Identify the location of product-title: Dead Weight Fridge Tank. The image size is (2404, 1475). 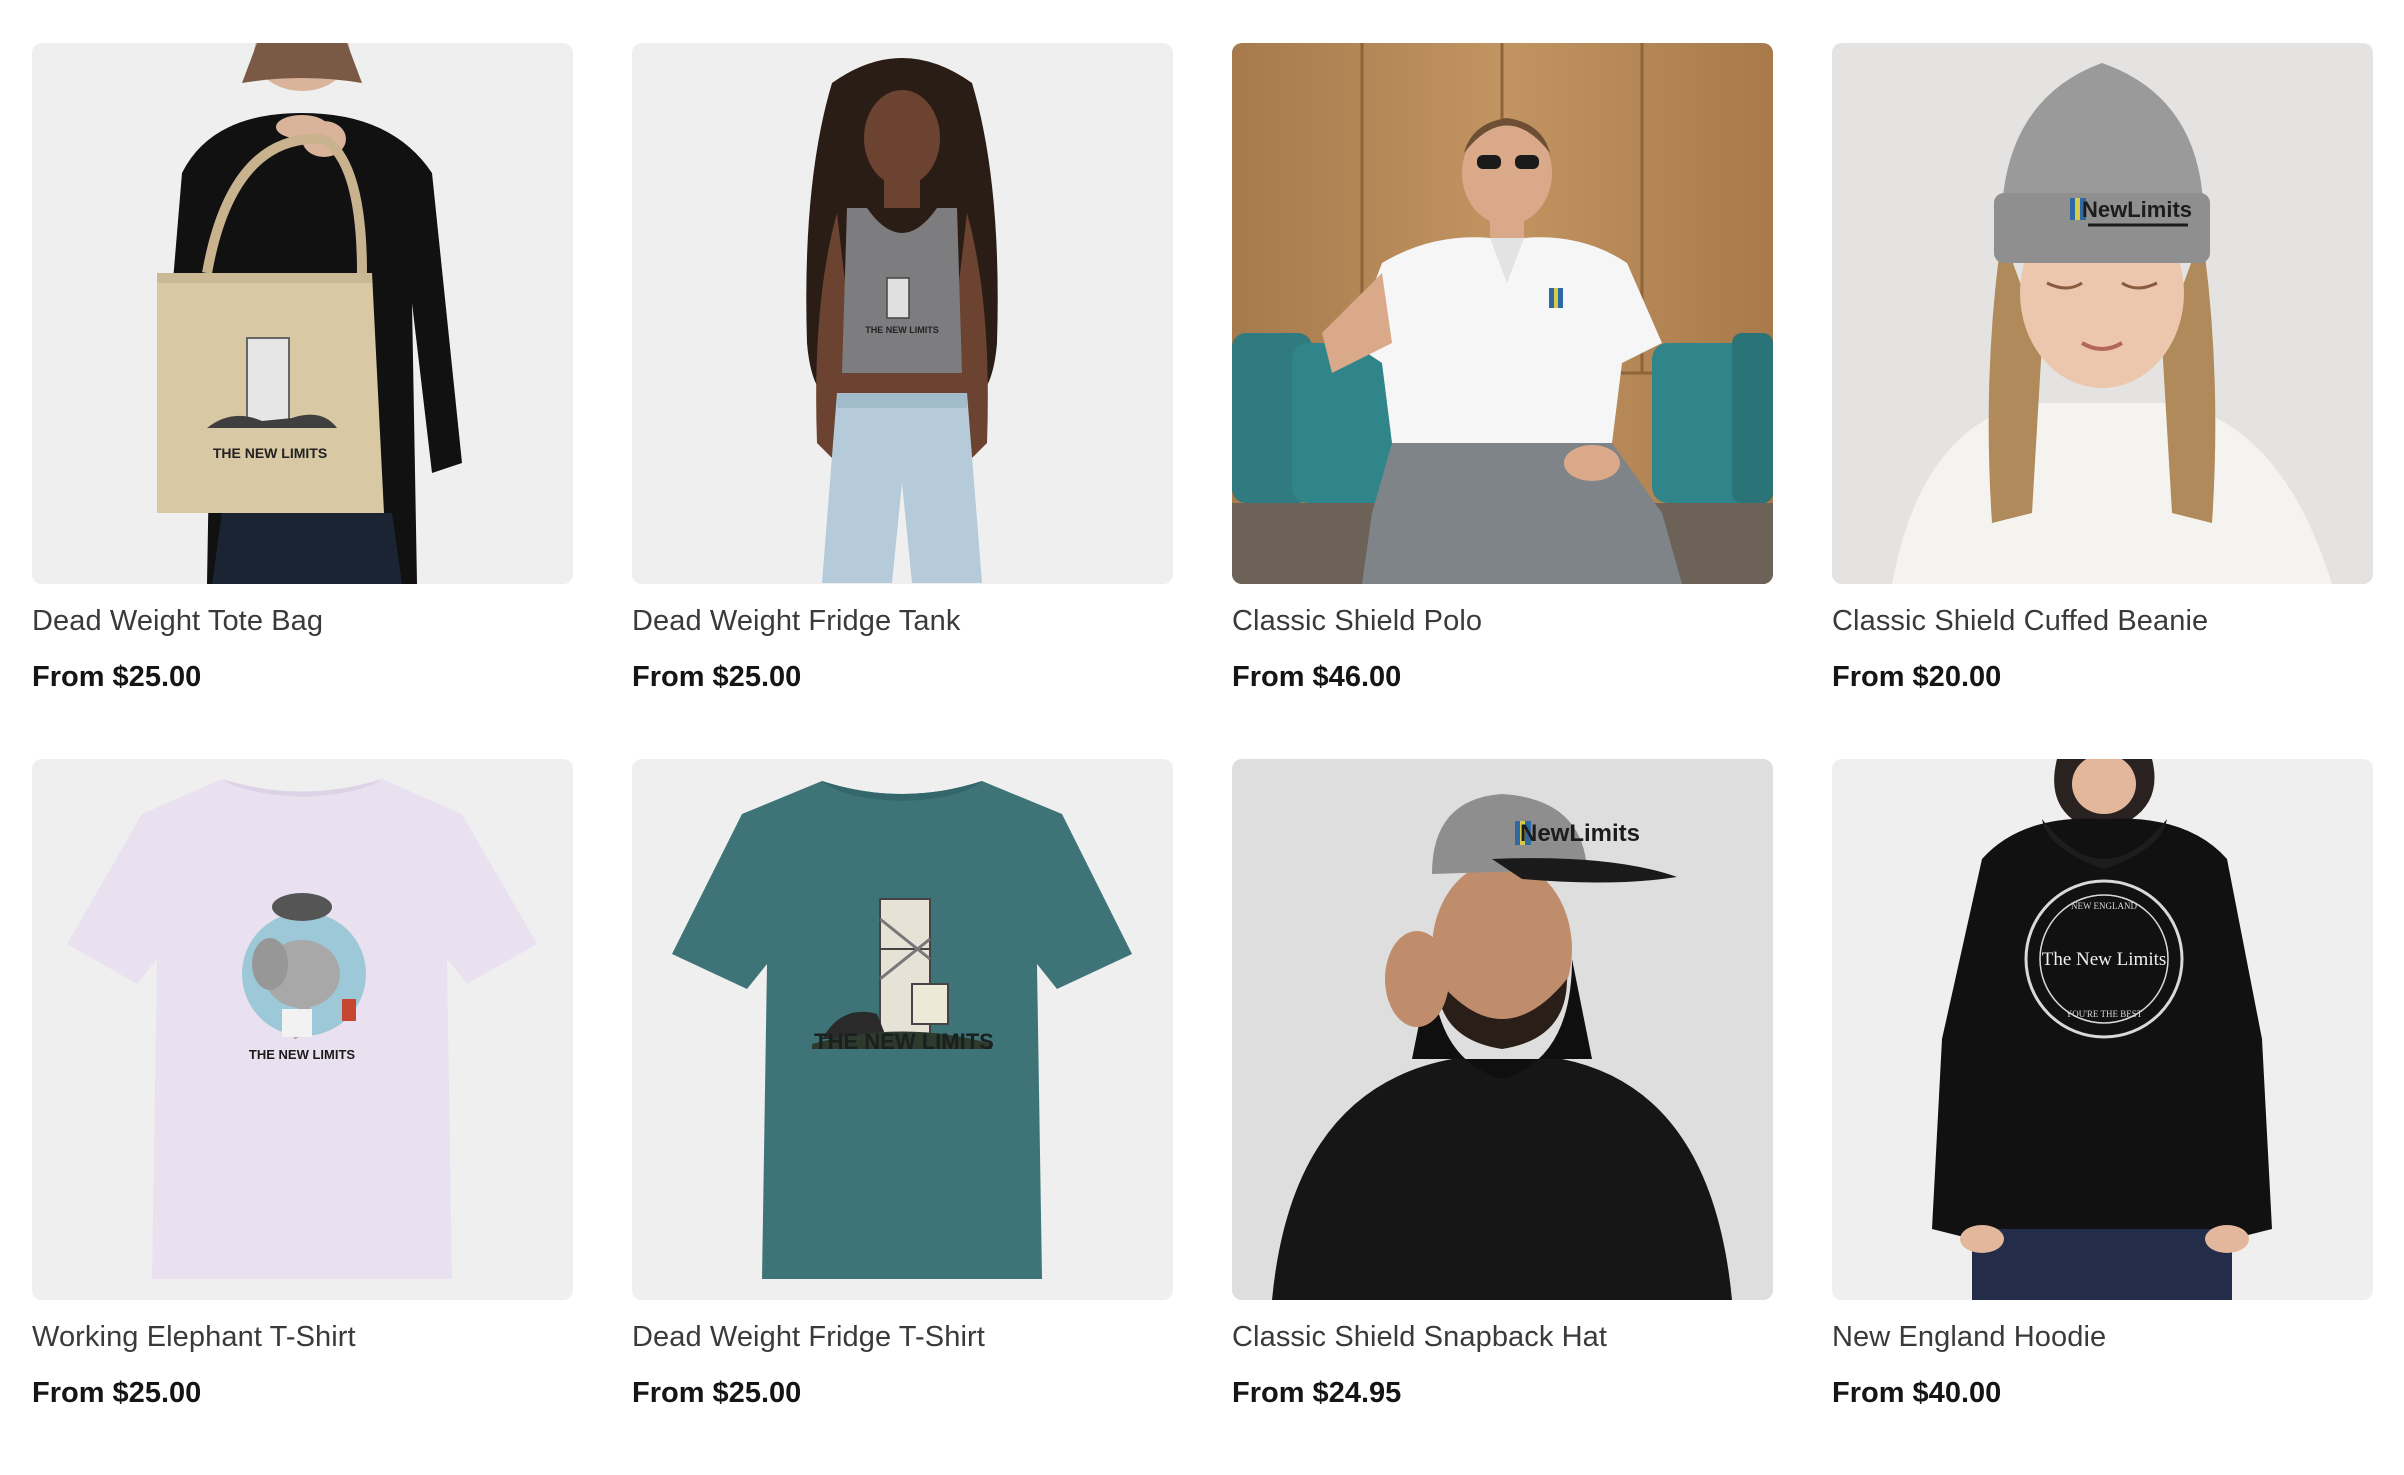
(902, 621).